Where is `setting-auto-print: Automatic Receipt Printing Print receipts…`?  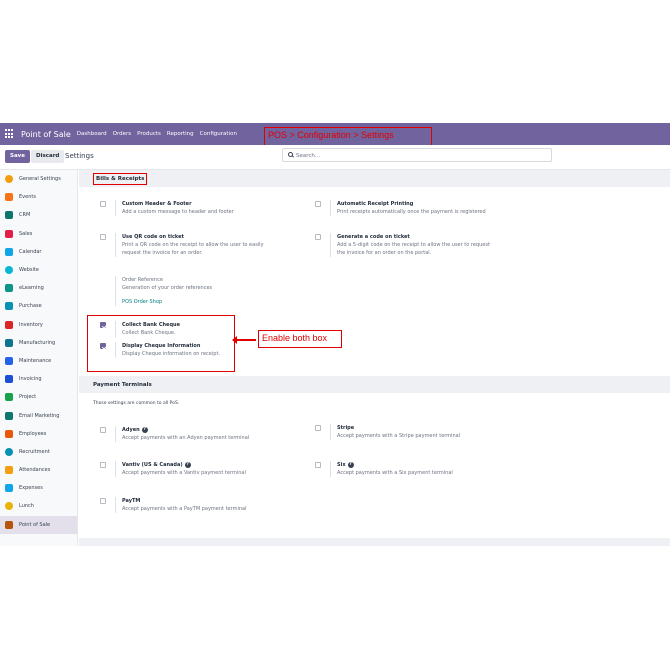
setting-auto-print: Automatic Receipt Printing Print receipts… is located at coordinates (400, 208).